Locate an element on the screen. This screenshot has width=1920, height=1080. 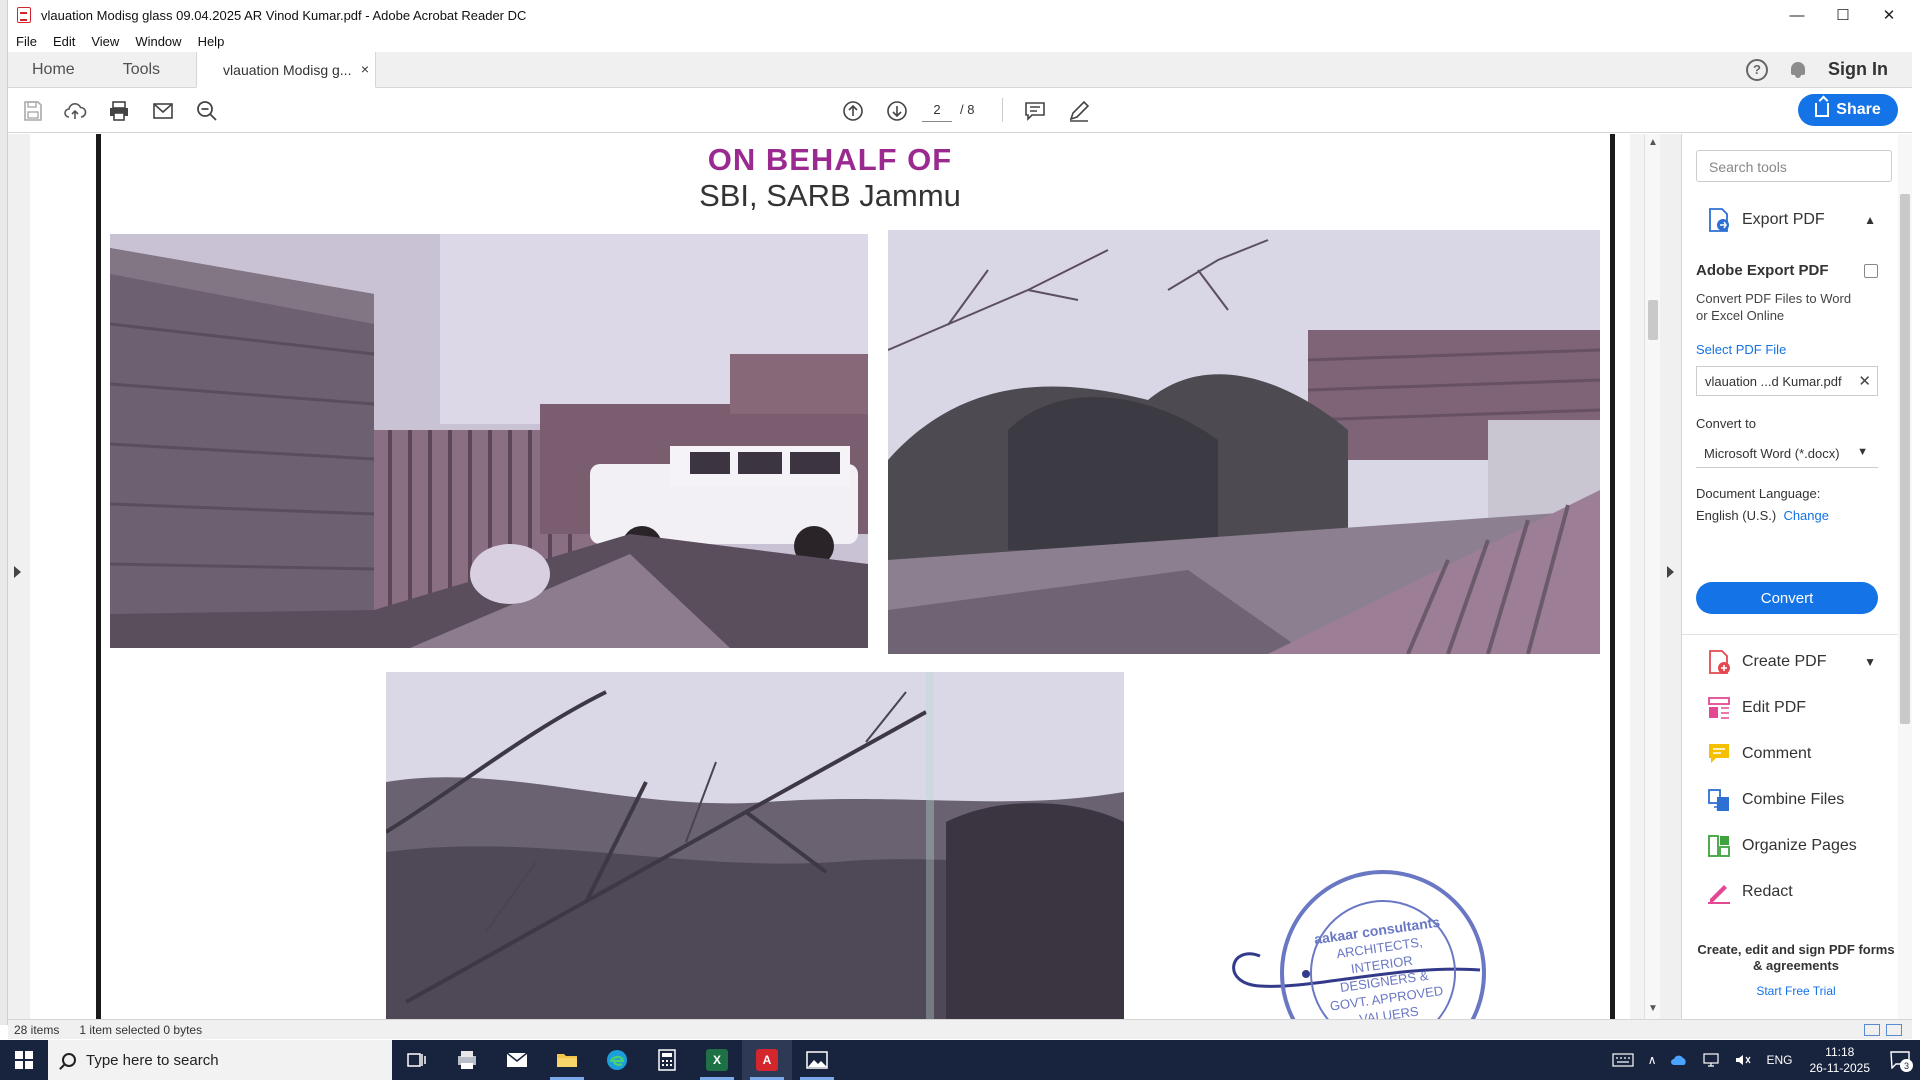
zoom-out-icon is located at coordinates (207, 111).